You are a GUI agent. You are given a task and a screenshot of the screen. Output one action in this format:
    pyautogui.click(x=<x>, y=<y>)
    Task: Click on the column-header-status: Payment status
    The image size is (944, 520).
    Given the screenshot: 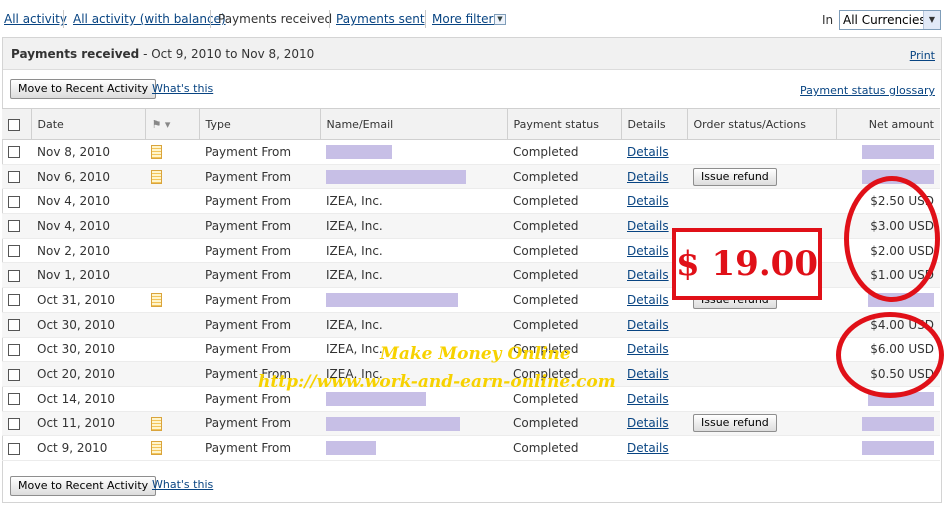 What is the action you would take?
    pyautogui.click(x=563, y=124)
    